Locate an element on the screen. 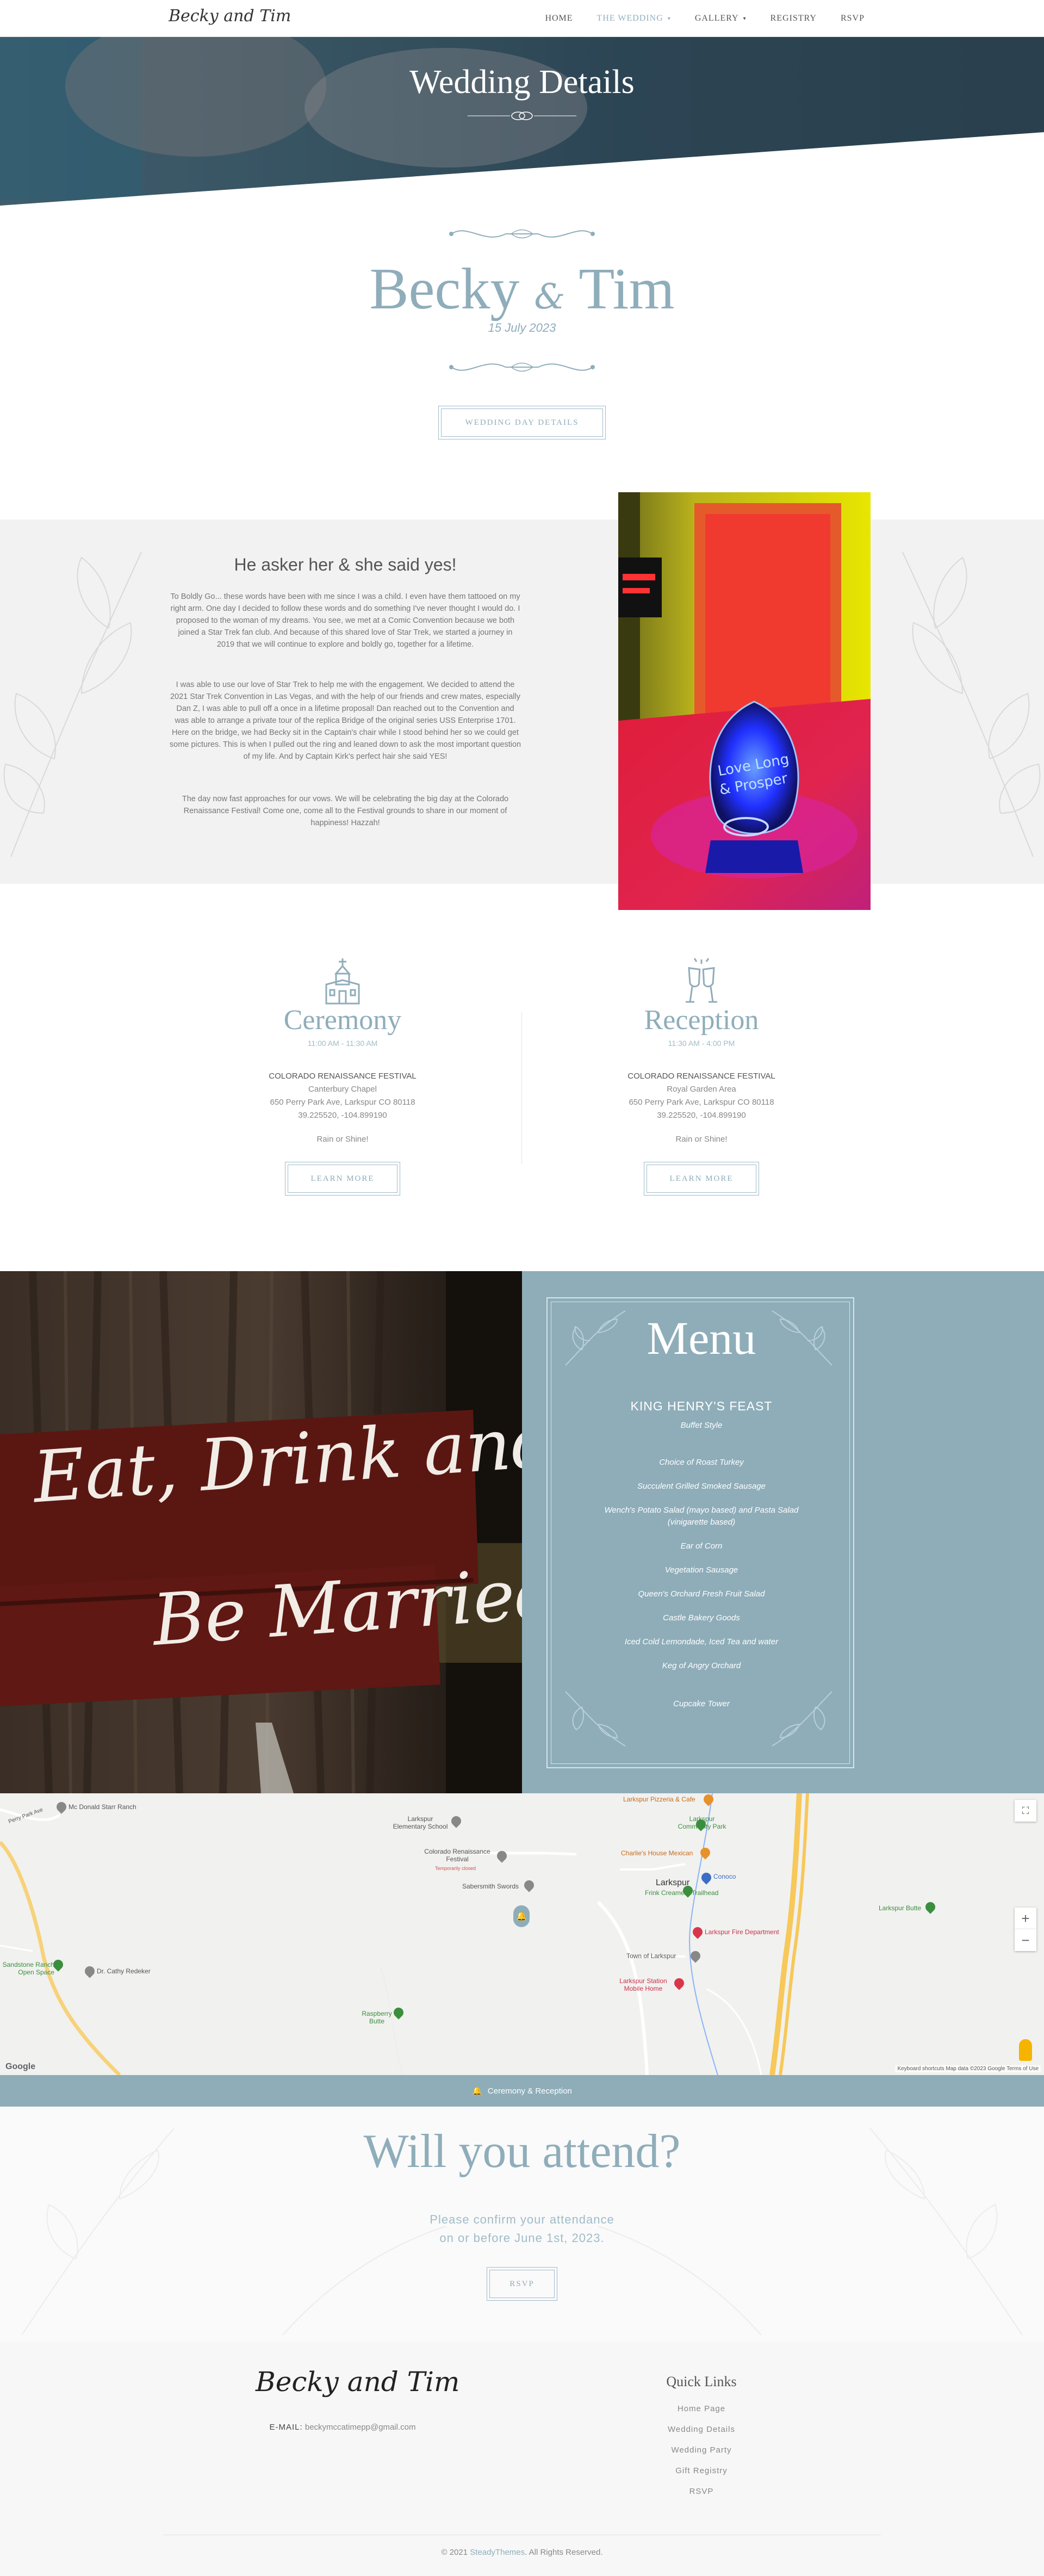 This screenshot has height=2576, width=1044. event-divider is located at coordinates (521, 1088).